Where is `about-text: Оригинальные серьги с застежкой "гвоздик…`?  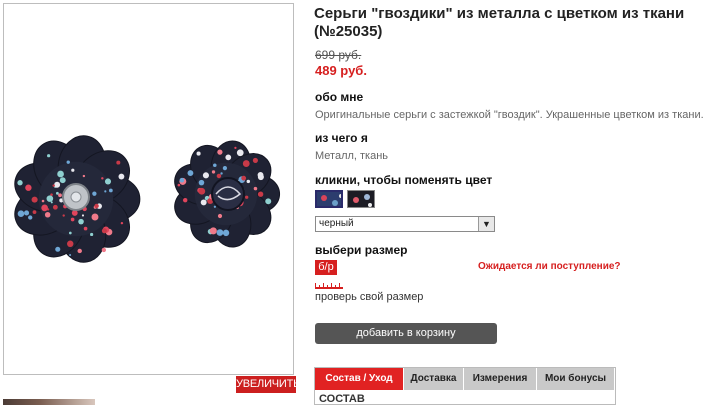 about-text: Оригинальные серьги с застежкой "гвоздик… is located at coordinates (509, 115).